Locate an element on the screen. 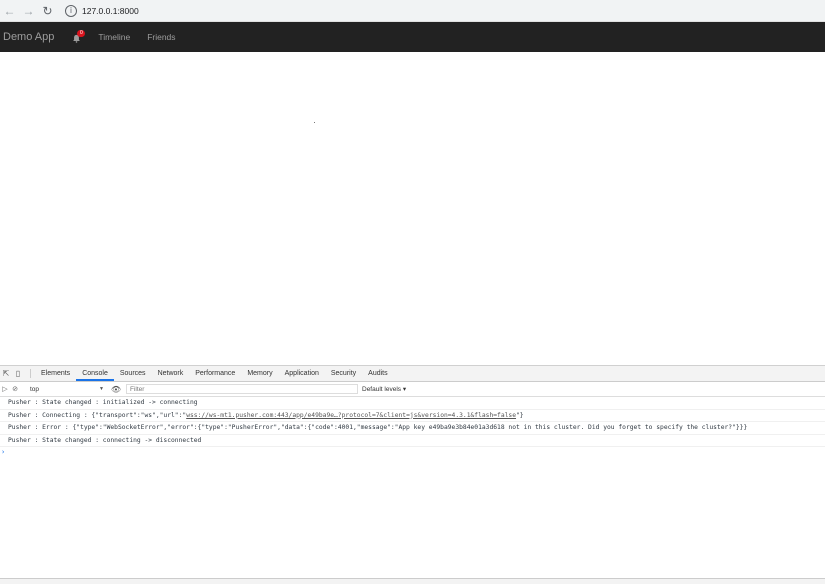 The image size is (825, 584). nav-link-timeline: Timeline is located at coordinates (114, 37).